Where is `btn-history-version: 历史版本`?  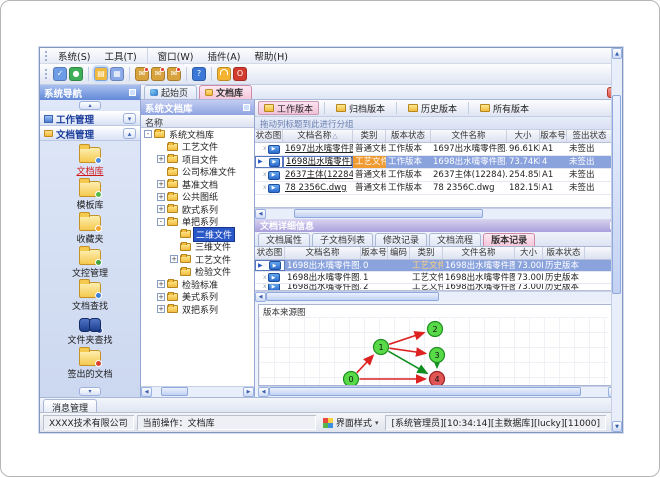
btn-history-version: 历史版本 is located at coordinates (432, 108).